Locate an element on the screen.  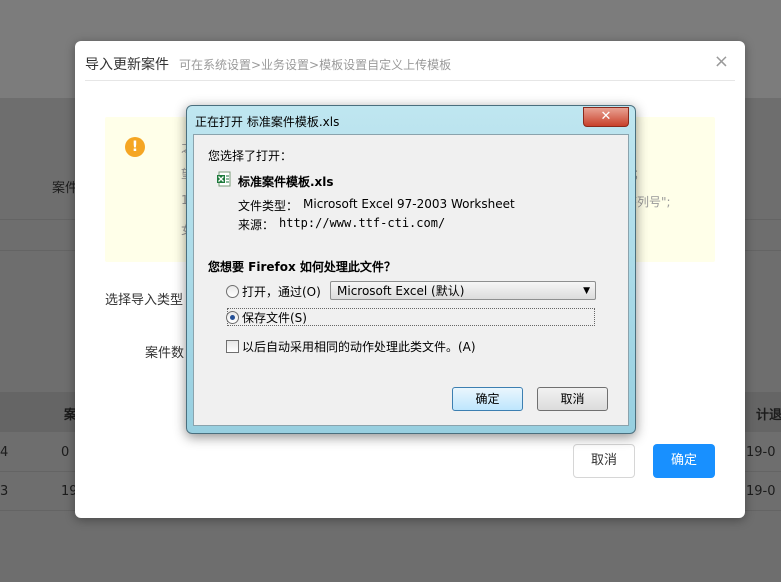
dialog-ok-button: 确定 is located at coordinates (487, 399).